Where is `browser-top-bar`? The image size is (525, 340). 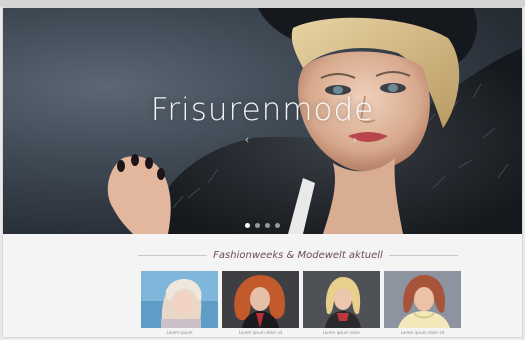
browser-top-bar is located at coordinates (262, 3).